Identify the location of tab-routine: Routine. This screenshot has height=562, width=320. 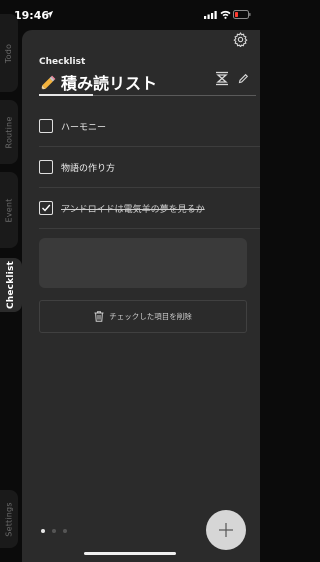
(9, 132).